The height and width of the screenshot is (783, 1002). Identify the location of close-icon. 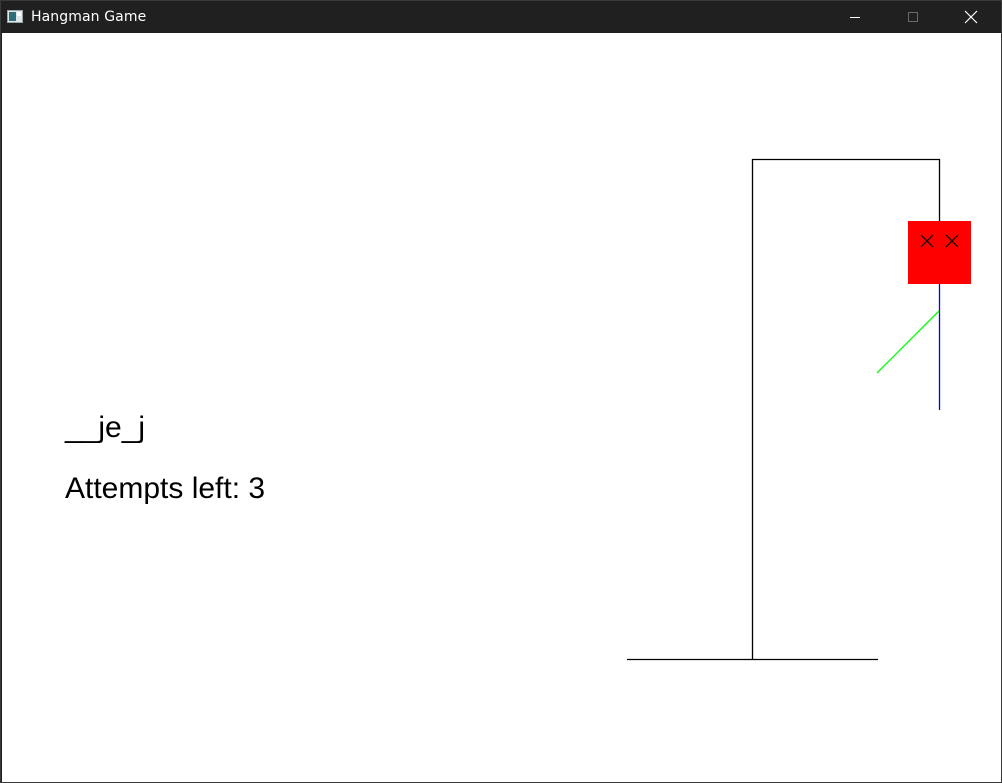
(971, 17).